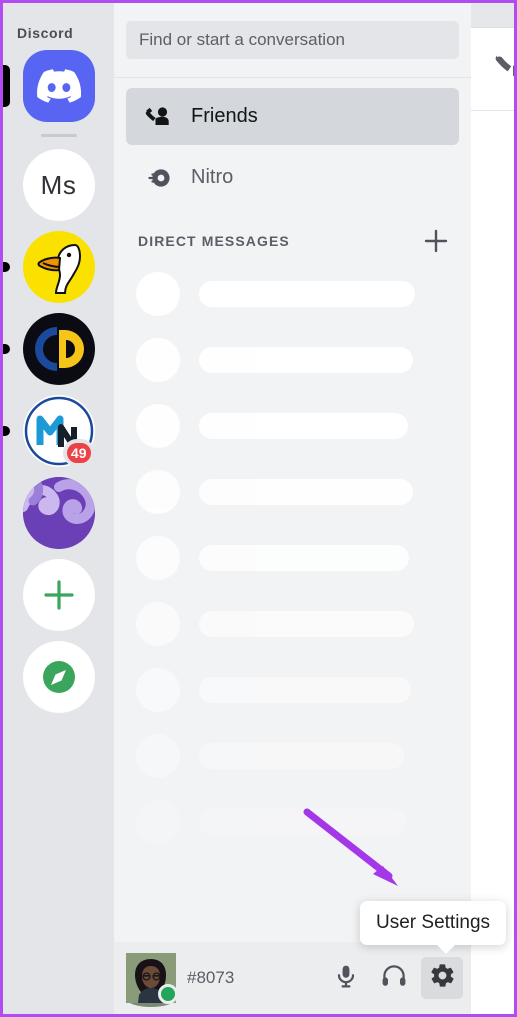  I want to click on mute-button, so click(346, 978).